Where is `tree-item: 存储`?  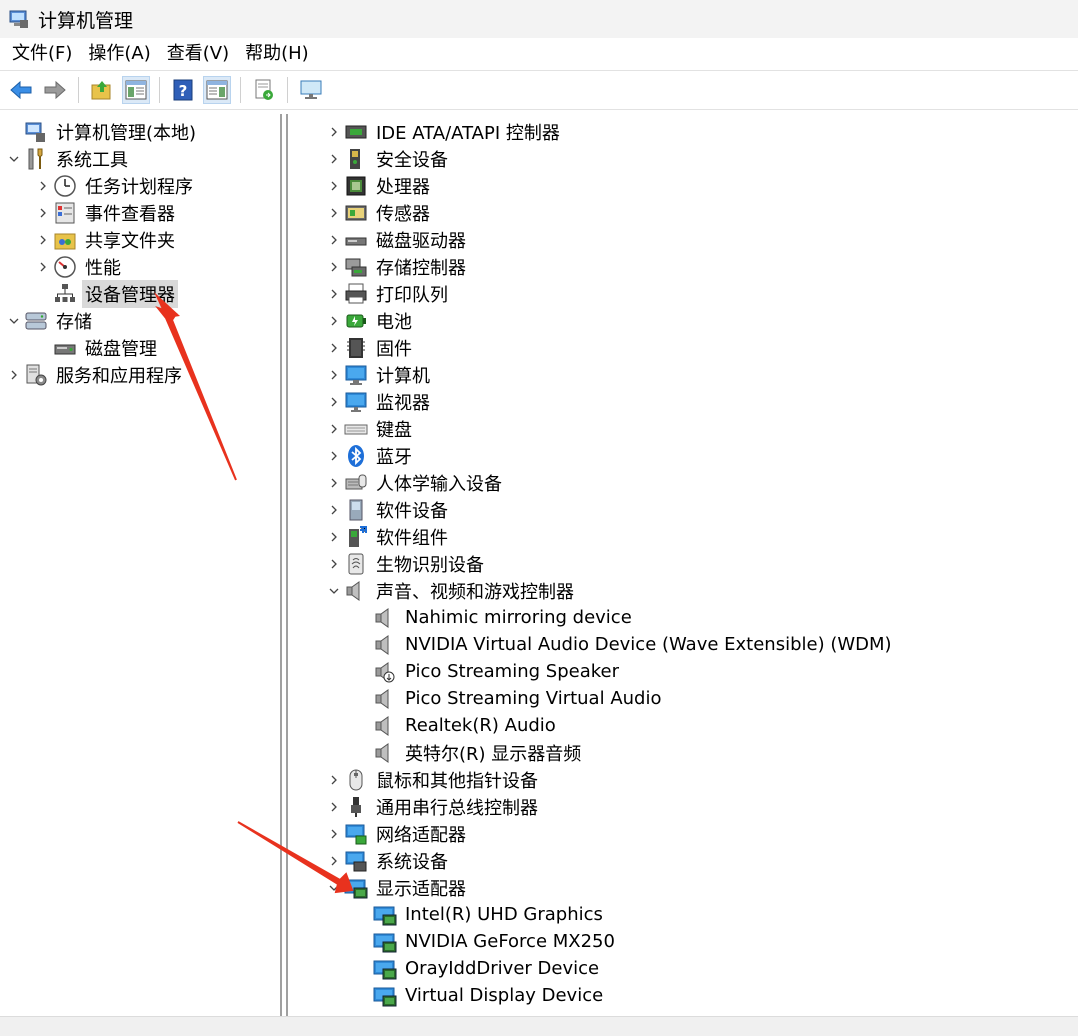 tree-item: 存储 is located at coordinates (49, 320).